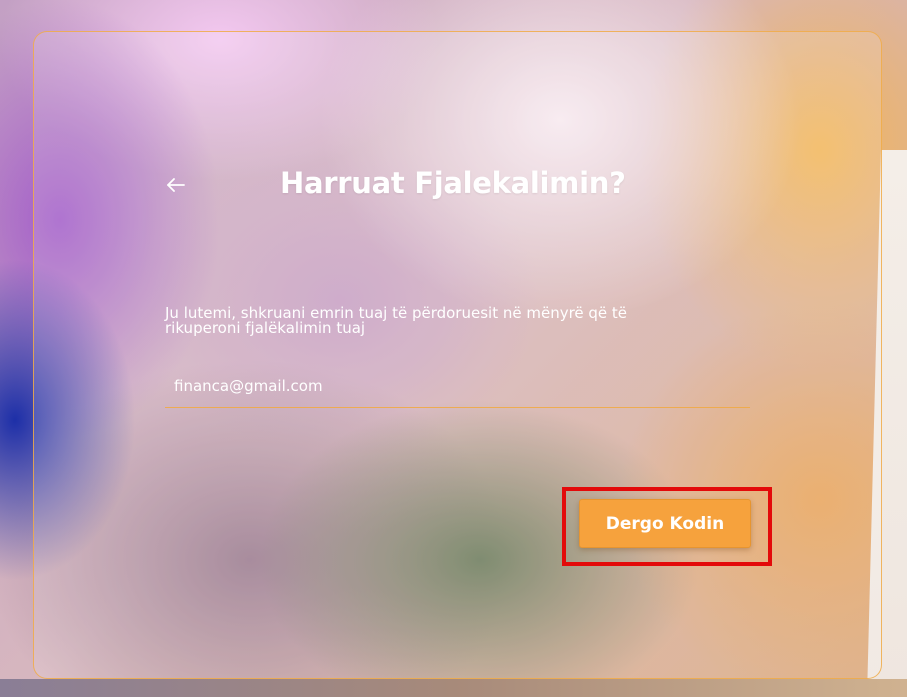  I want to click on instructions-line-2: rikuperoni fjalëkalimin tuaj, so click(265, 328).